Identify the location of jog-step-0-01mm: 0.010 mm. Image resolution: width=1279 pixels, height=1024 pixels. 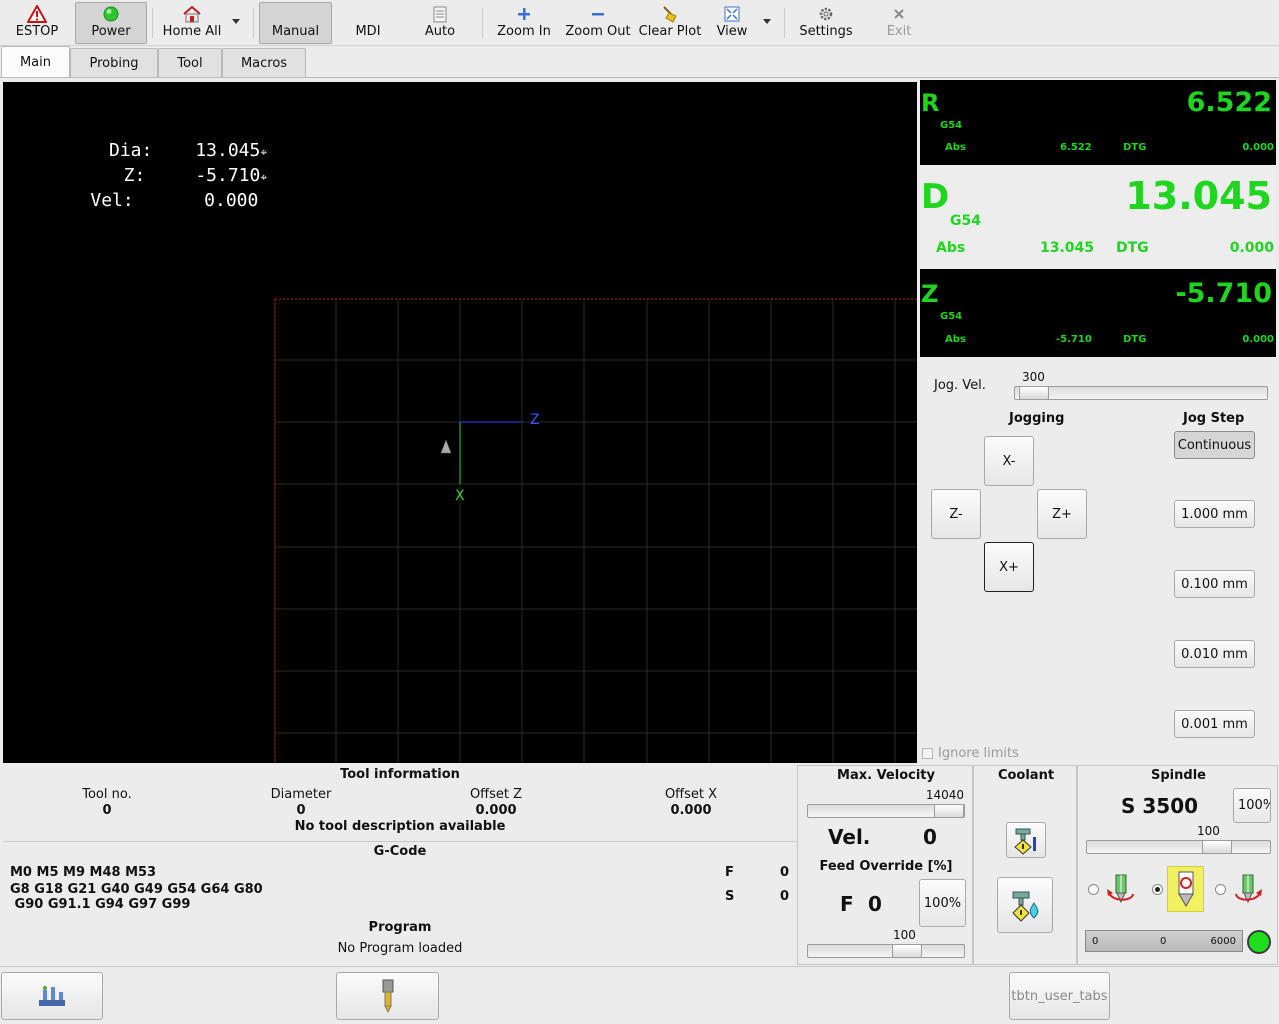
(1214, 654).